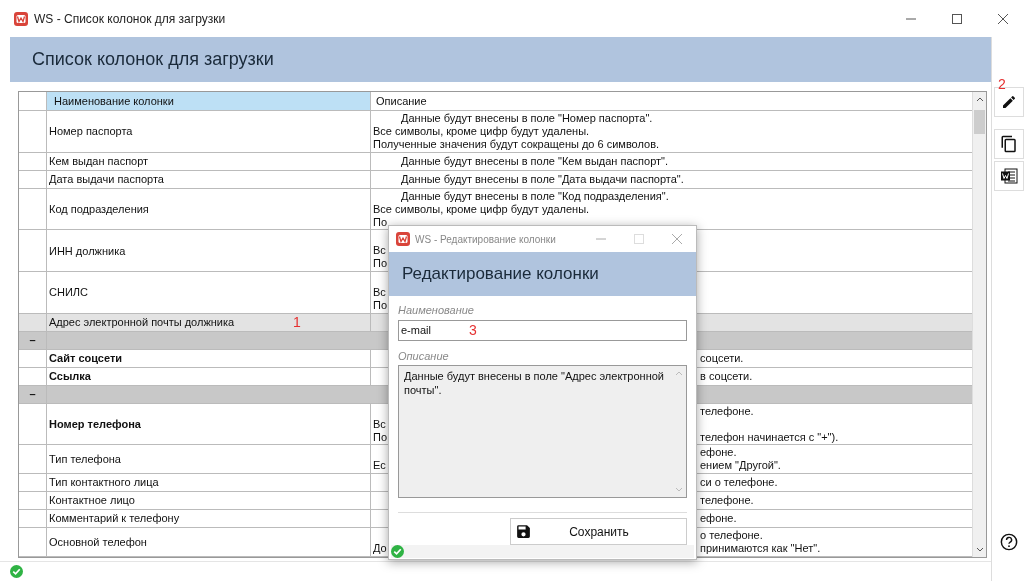  Describe the element at coordinates (153, 59) in the screenshot. I see `page-heading: Список колонок для загрузки` at that location.